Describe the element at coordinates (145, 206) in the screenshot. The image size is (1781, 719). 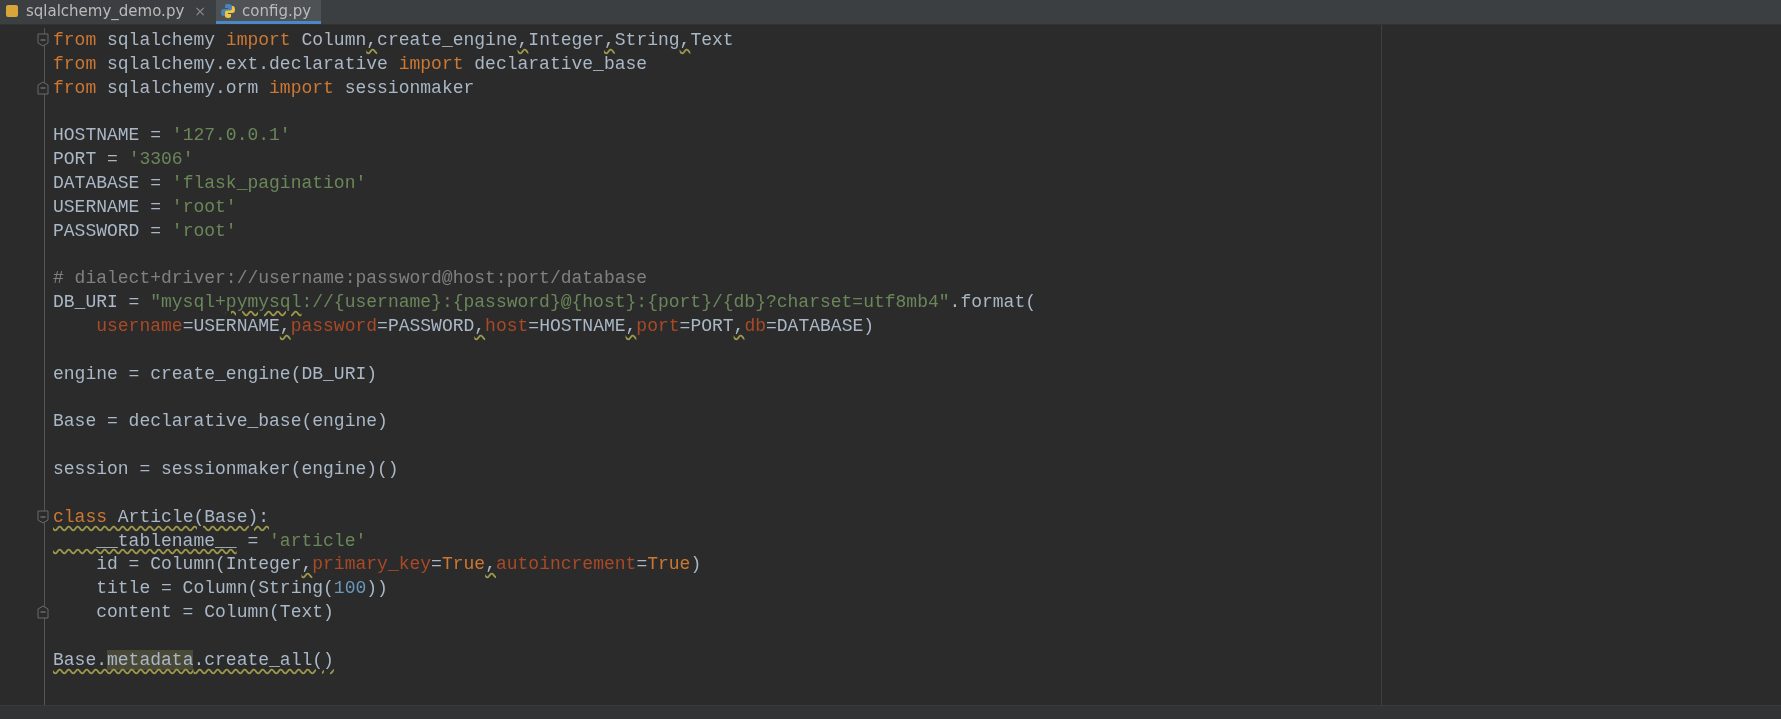
I see `code-line: USERNAME = 'root'` at that location.